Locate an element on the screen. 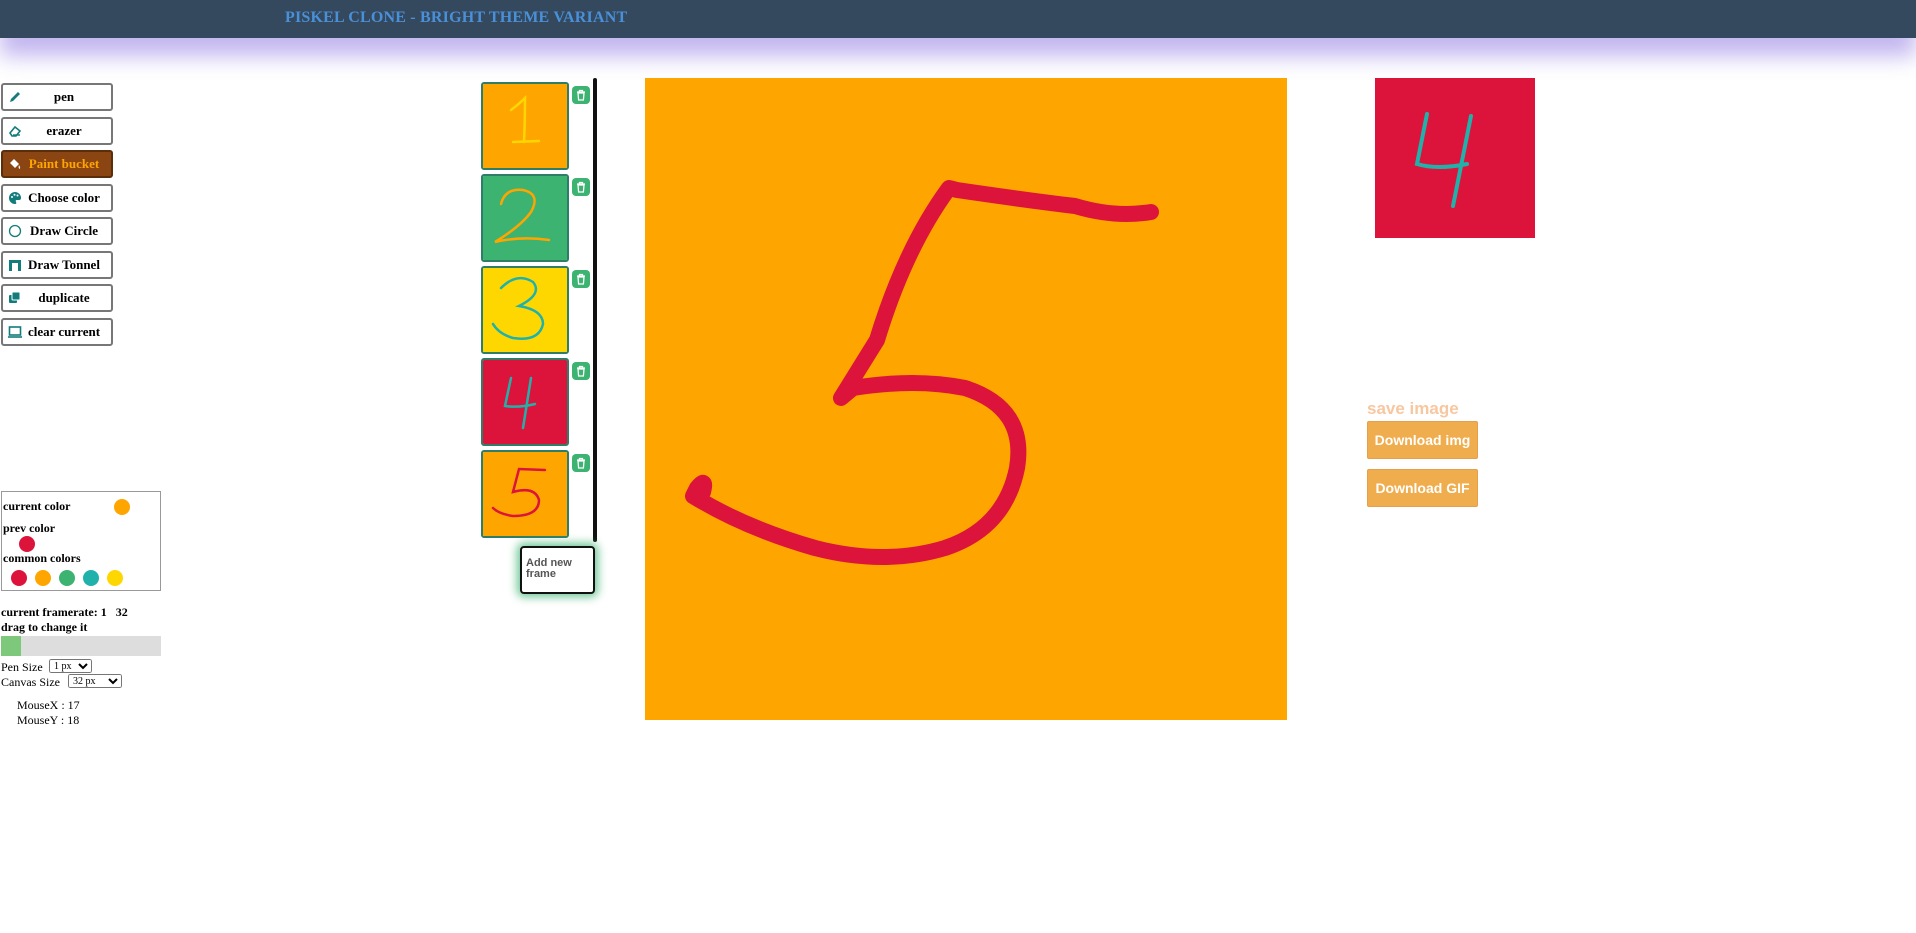 The image size is (1916, 933). framerate-label: current framerate: is located at coordinates (51, 612).